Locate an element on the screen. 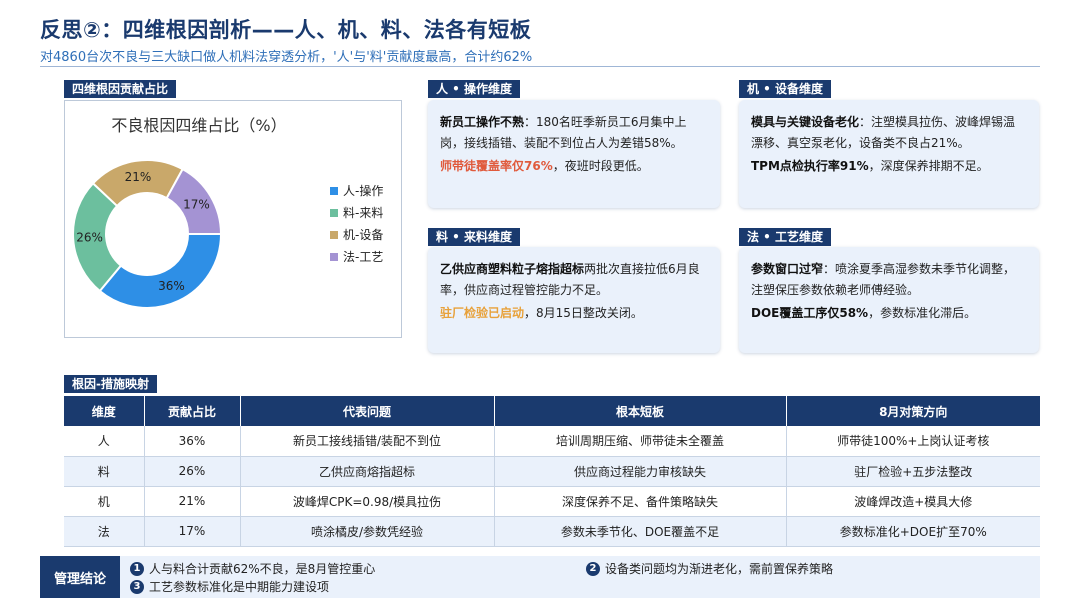  material-card-tag: 料 • 来料维度 is located at coordinates (474, 237).